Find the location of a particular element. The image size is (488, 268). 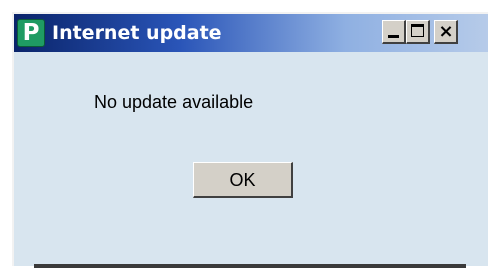

close-icon: × is located at coordinates (446, 31).